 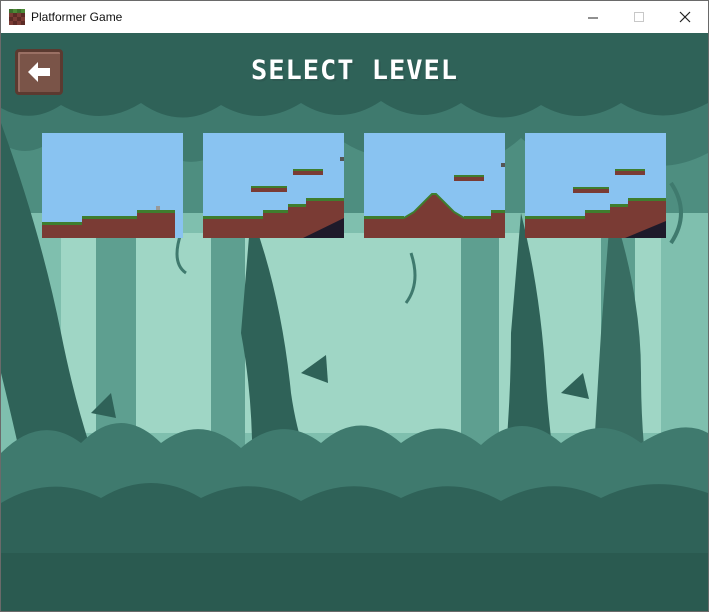 I want to click on maximize-icon, so click(x=638, y=16).